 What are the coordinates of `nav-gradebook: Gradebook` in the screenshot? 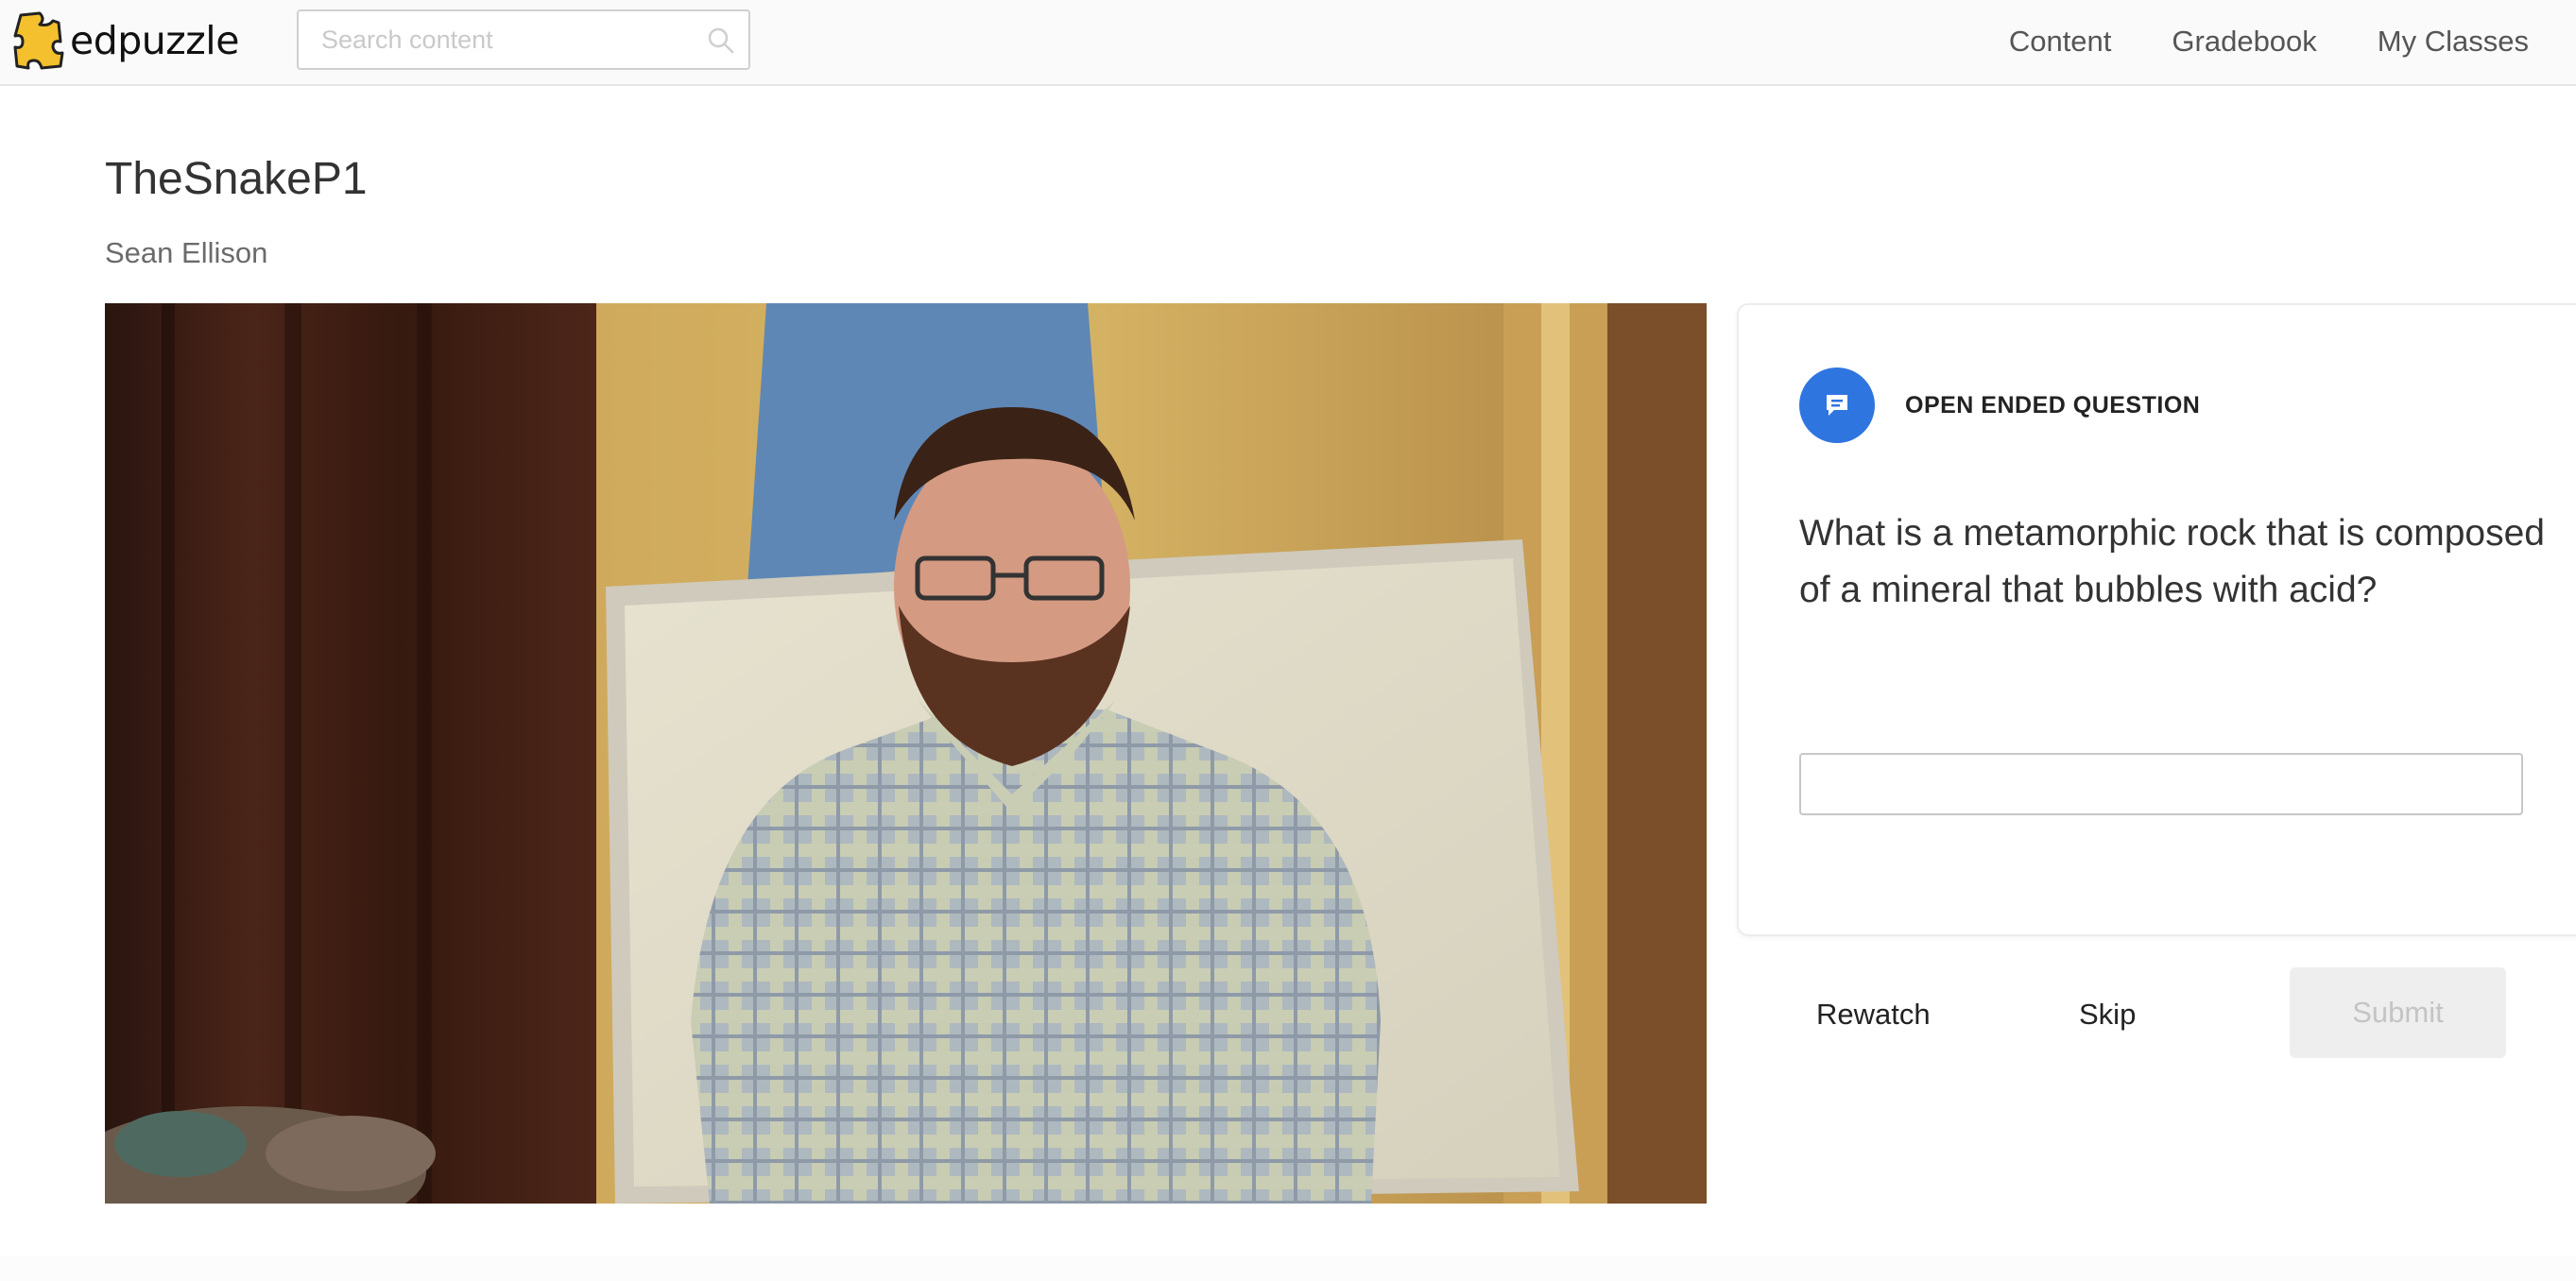 It's located at (2244, 42).